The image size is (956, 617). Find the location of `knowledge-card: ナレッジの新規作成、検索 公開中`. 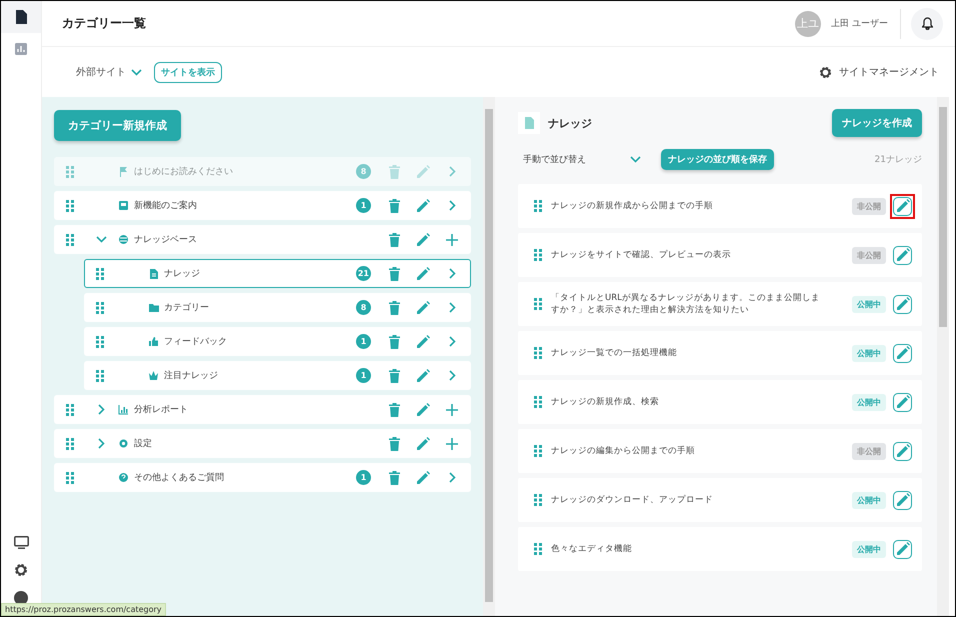

knowledge-card: ナレッジの新規作成、検索 公開中 is located at coordinates (720, 402).